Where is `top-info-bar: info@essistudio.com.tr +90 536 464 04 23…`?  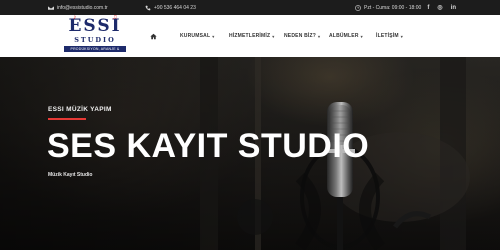
top-info-bar: info@essistudio.com.tr +90 536 464 04 23… is located at coordinates (250, 7).